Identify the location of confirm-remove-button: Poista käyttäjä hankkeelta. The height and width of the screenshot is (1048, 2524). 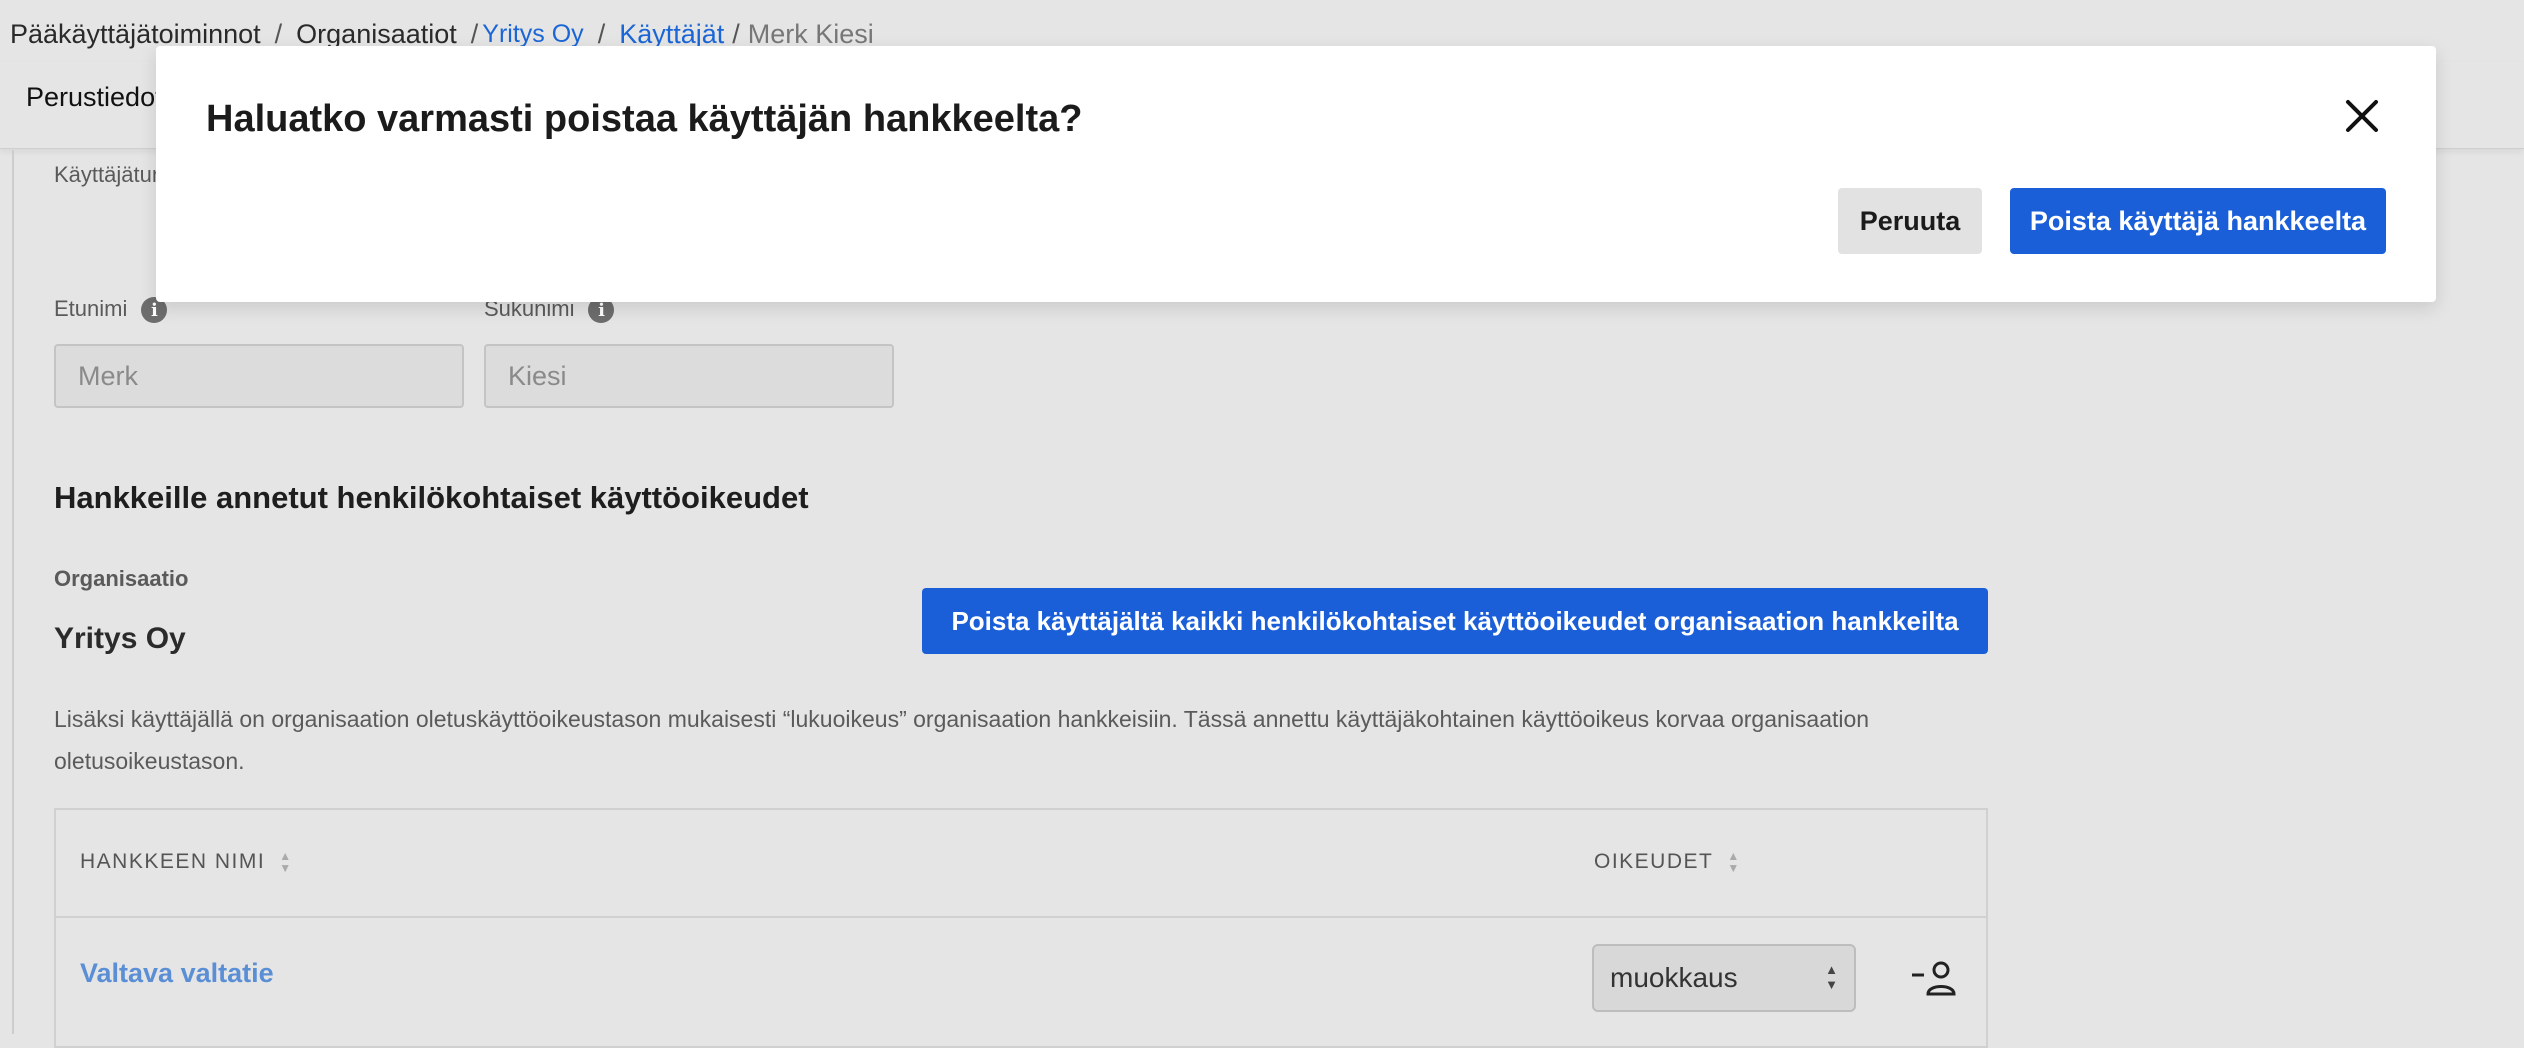
(2198, 221).